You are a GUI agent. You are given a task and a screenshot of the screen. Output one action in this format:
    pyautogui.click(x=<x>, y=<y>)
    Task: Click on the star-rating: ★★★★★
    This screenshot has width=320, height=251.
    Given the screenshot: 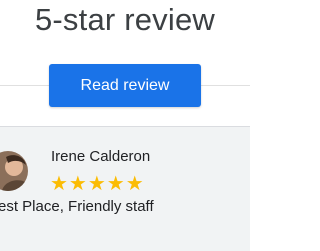 What is the action you would take?
    pyautogui.click(x=97, y=184)
    